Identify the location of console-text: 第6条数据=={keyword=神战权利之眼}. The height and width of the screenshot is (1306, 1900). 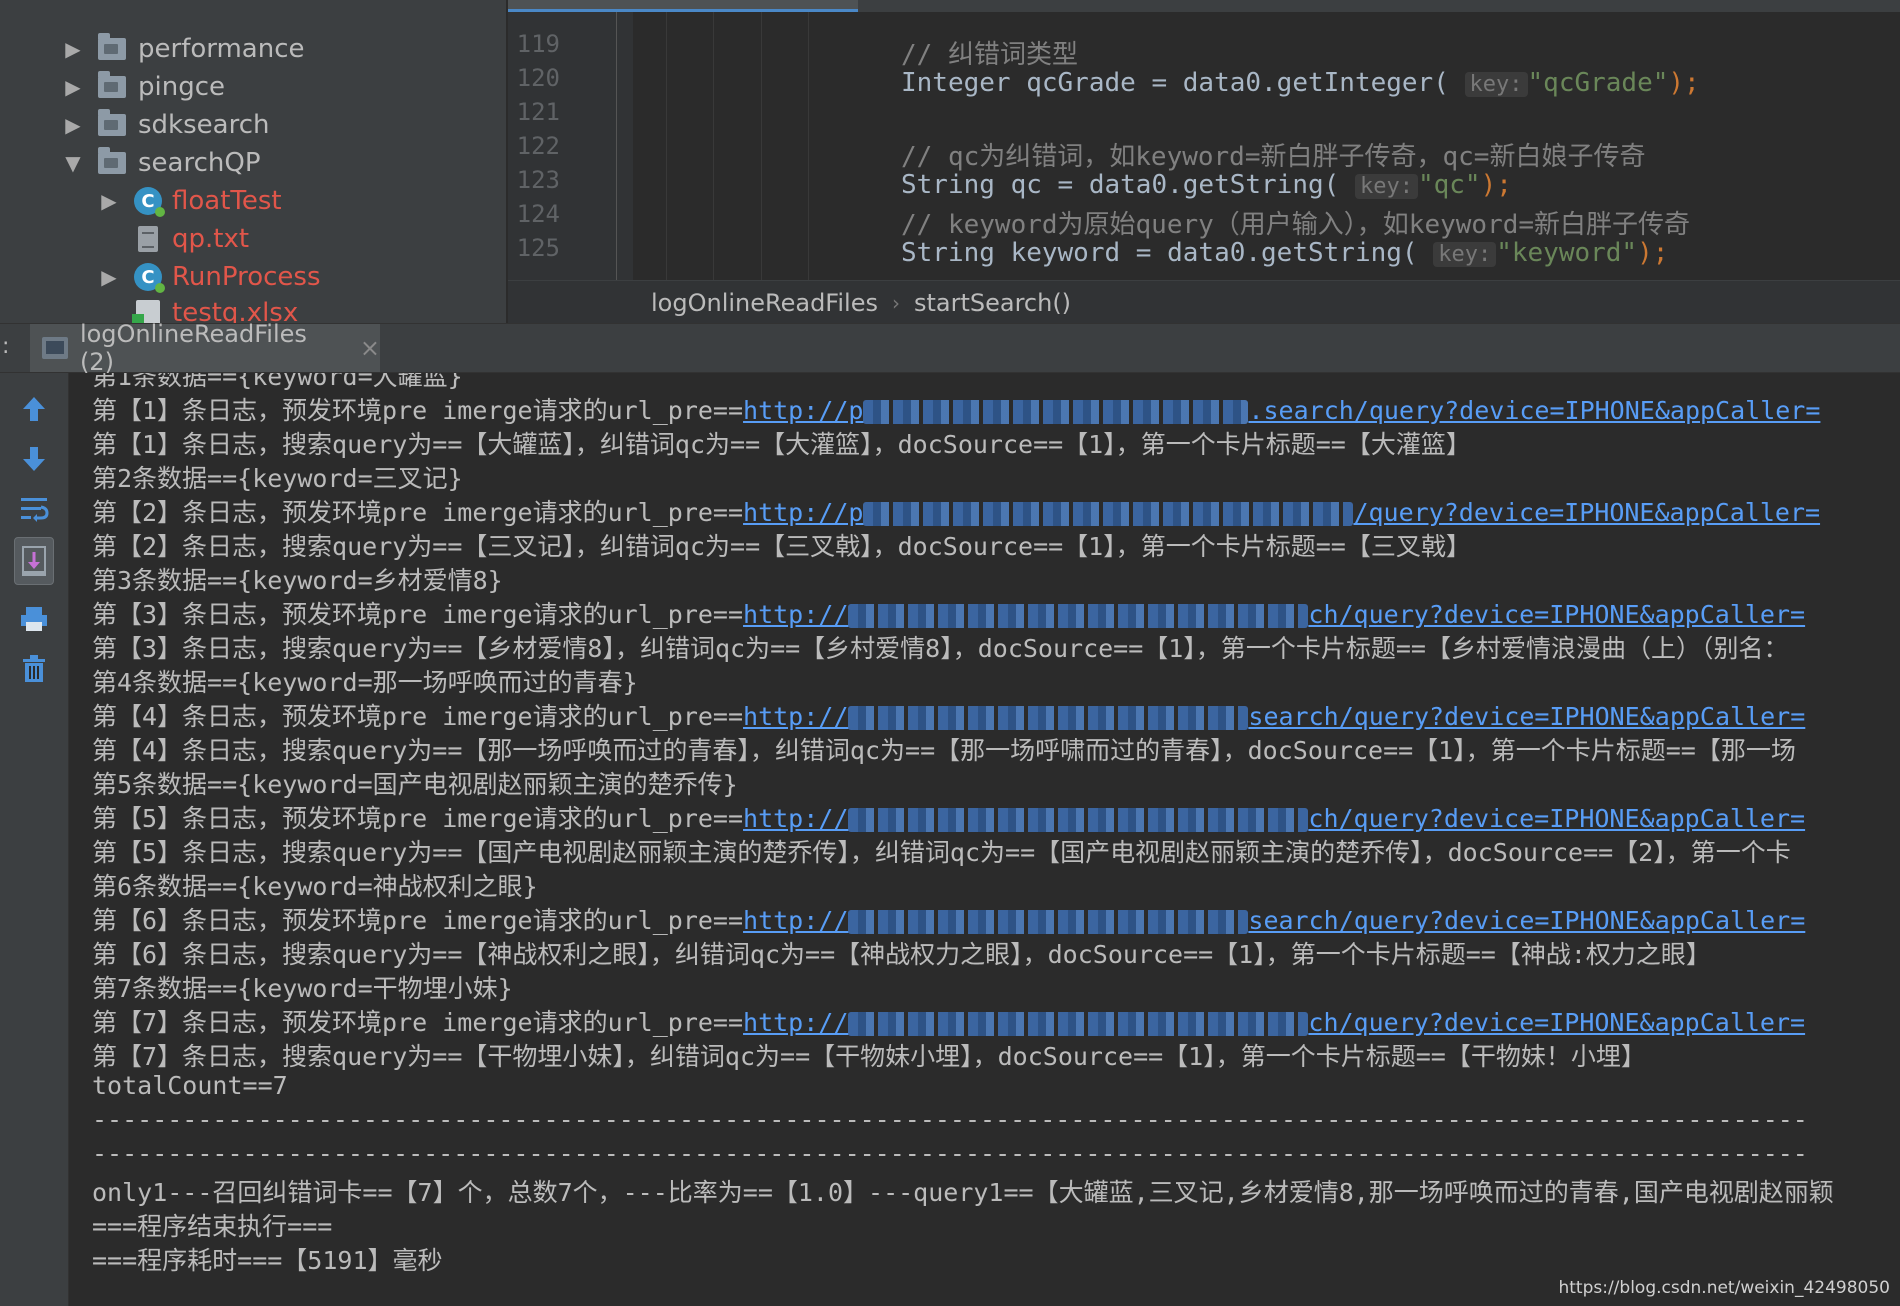
(315, 886).